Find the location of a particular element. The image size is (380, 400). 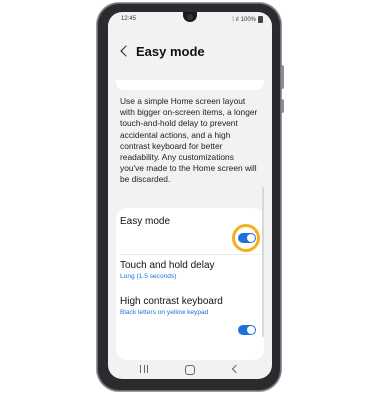

high-contrast-keyboard-label: High contrast keyboard is located at coordinates (171, 301).